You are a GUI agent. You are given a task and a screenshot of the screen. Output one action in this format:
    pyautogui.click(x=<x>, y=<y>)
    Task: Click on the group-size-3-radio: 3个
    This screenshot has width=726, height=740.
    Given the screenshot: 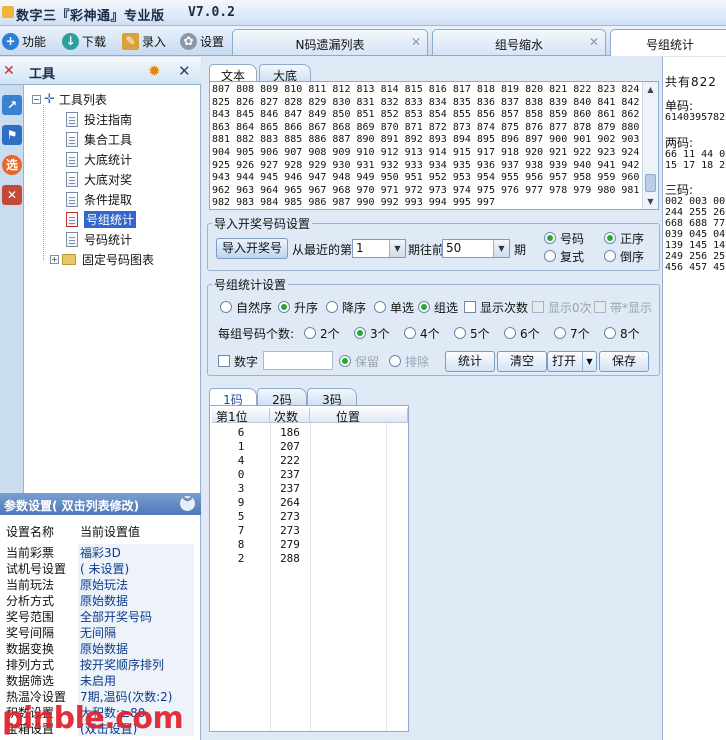 What is the action you would take?
    pyautogui.click(x=372, y=333)
    